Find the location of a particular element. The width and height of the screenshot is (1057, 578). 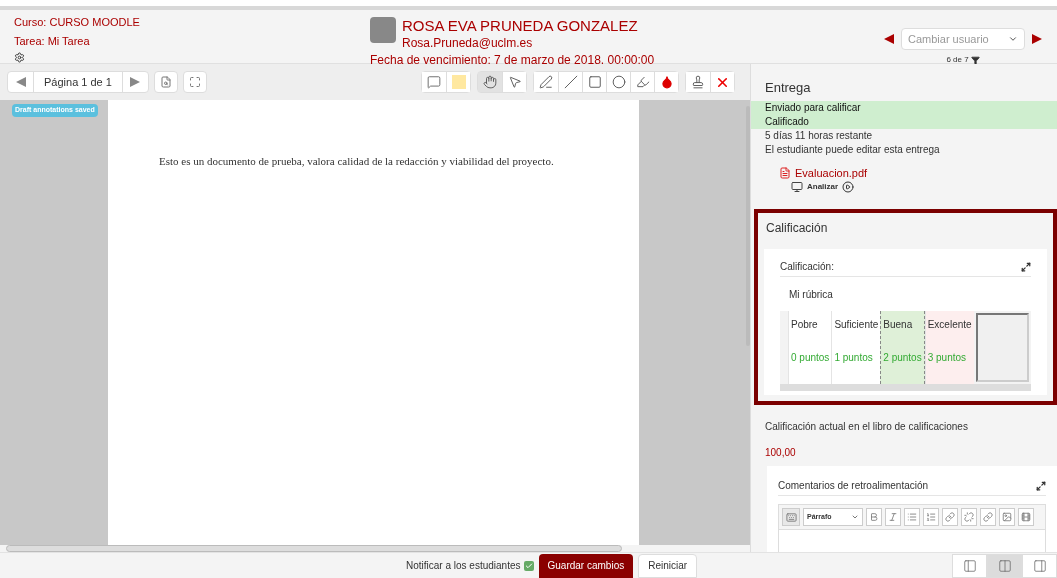

previous-user-button is located at coordinates (889, 39).